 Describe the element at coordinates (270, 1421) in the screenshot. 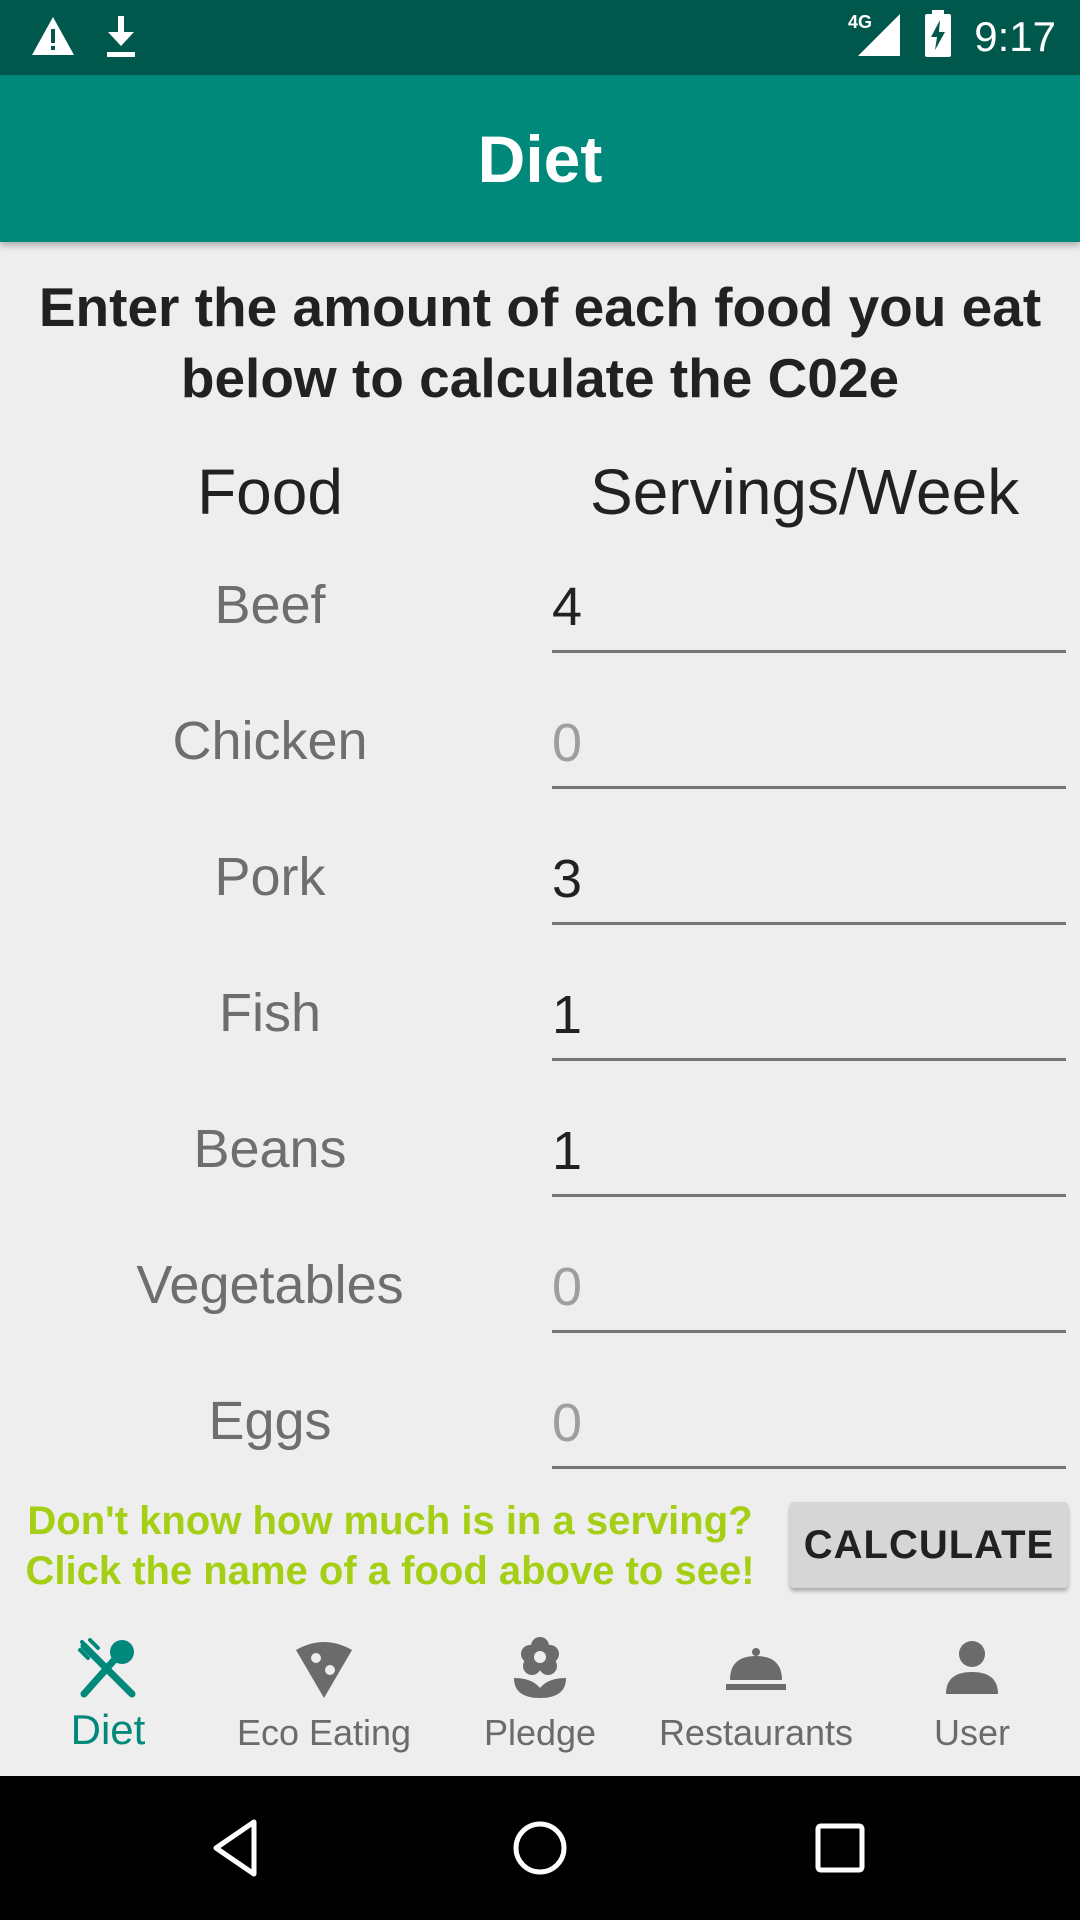

I see `food-label-eggs: Eggs` at that location.